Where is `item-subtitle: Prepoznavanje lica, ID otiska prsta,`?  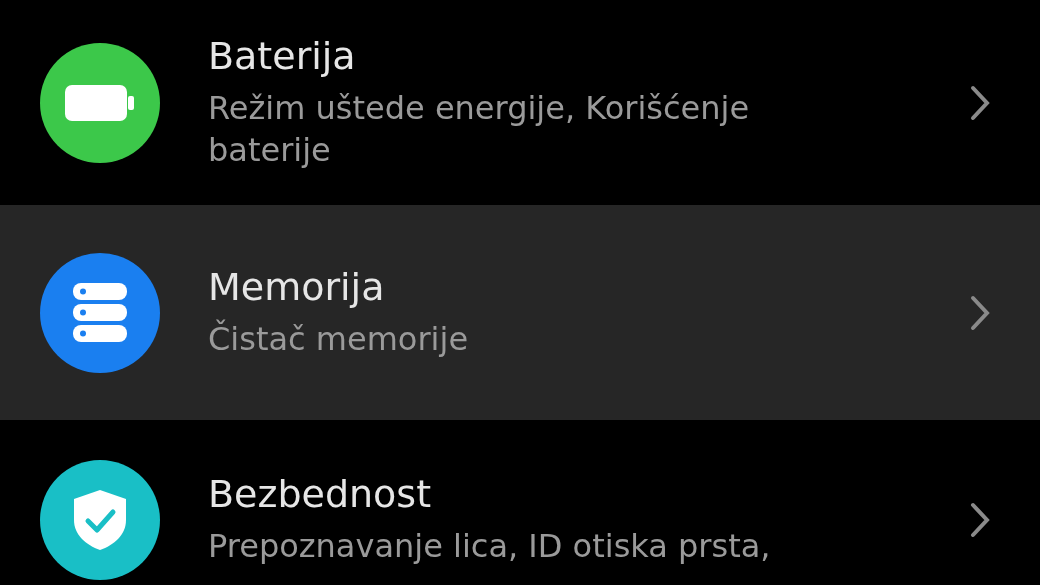
item-subtitle: Prepoznavanje lica, ID otiska prsta, is located at coordinates (490, 547).